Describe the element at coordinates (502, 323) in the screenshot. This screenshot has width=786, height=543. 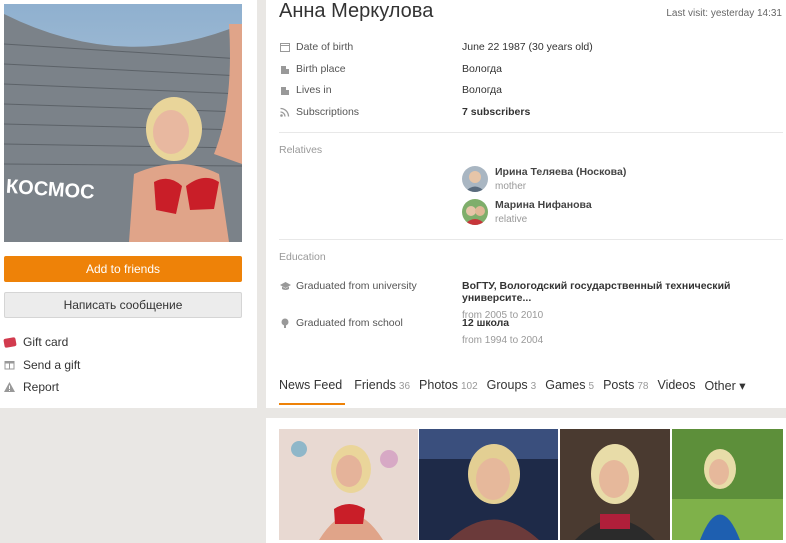
I see `school-name: 12 школа` at that location.